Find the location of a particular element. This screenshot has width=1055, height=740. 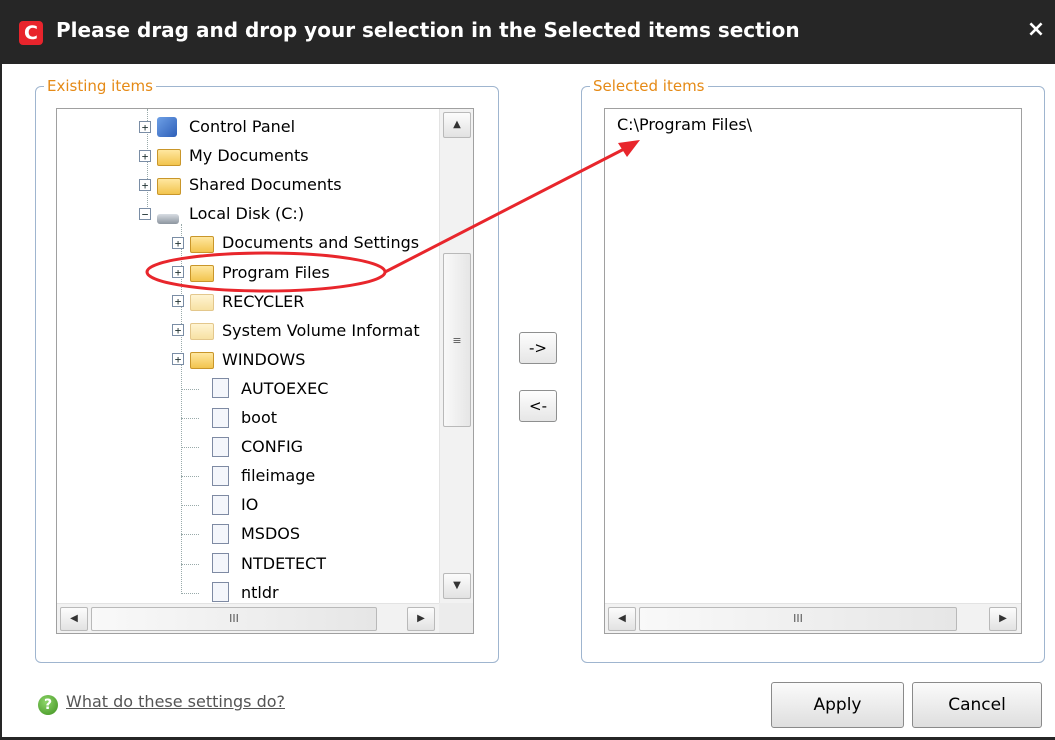

disk-icon is located at coordinates (169, 214).